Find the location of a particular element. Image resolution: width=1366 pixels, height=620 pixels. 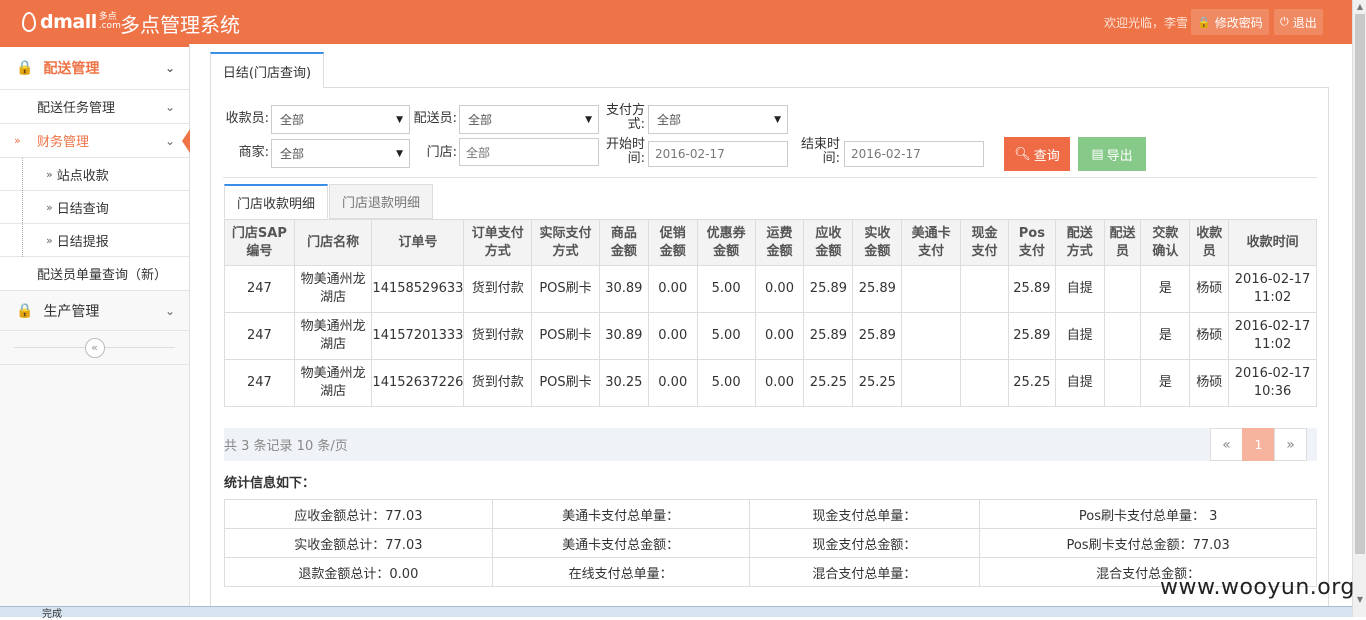

query-button-label: 查询 is located at coordinates (1046, 156).